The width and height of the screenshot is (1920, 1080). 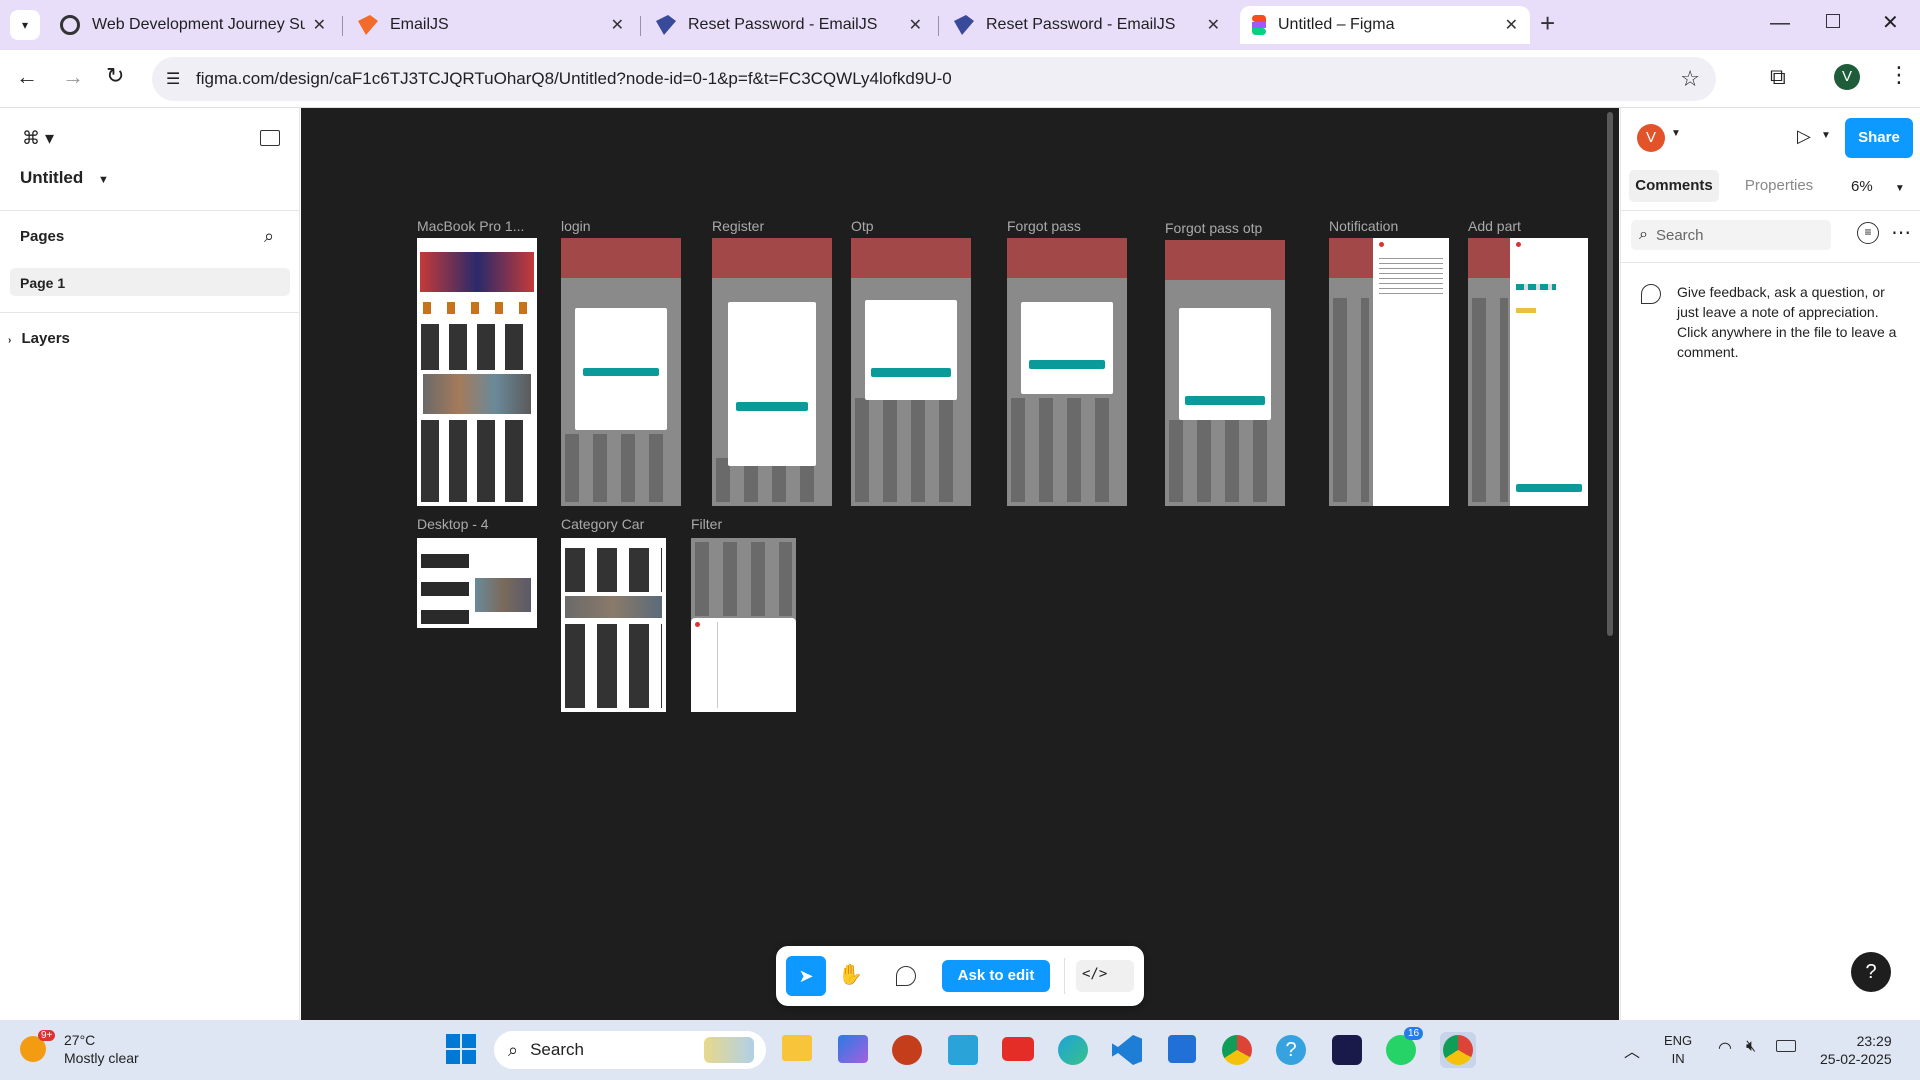 What do you see at coordinates (1385, 25) in the screenshot?
I see `tab-figma: Untitled – Figma ✕` at bounding box center [1385, 25].